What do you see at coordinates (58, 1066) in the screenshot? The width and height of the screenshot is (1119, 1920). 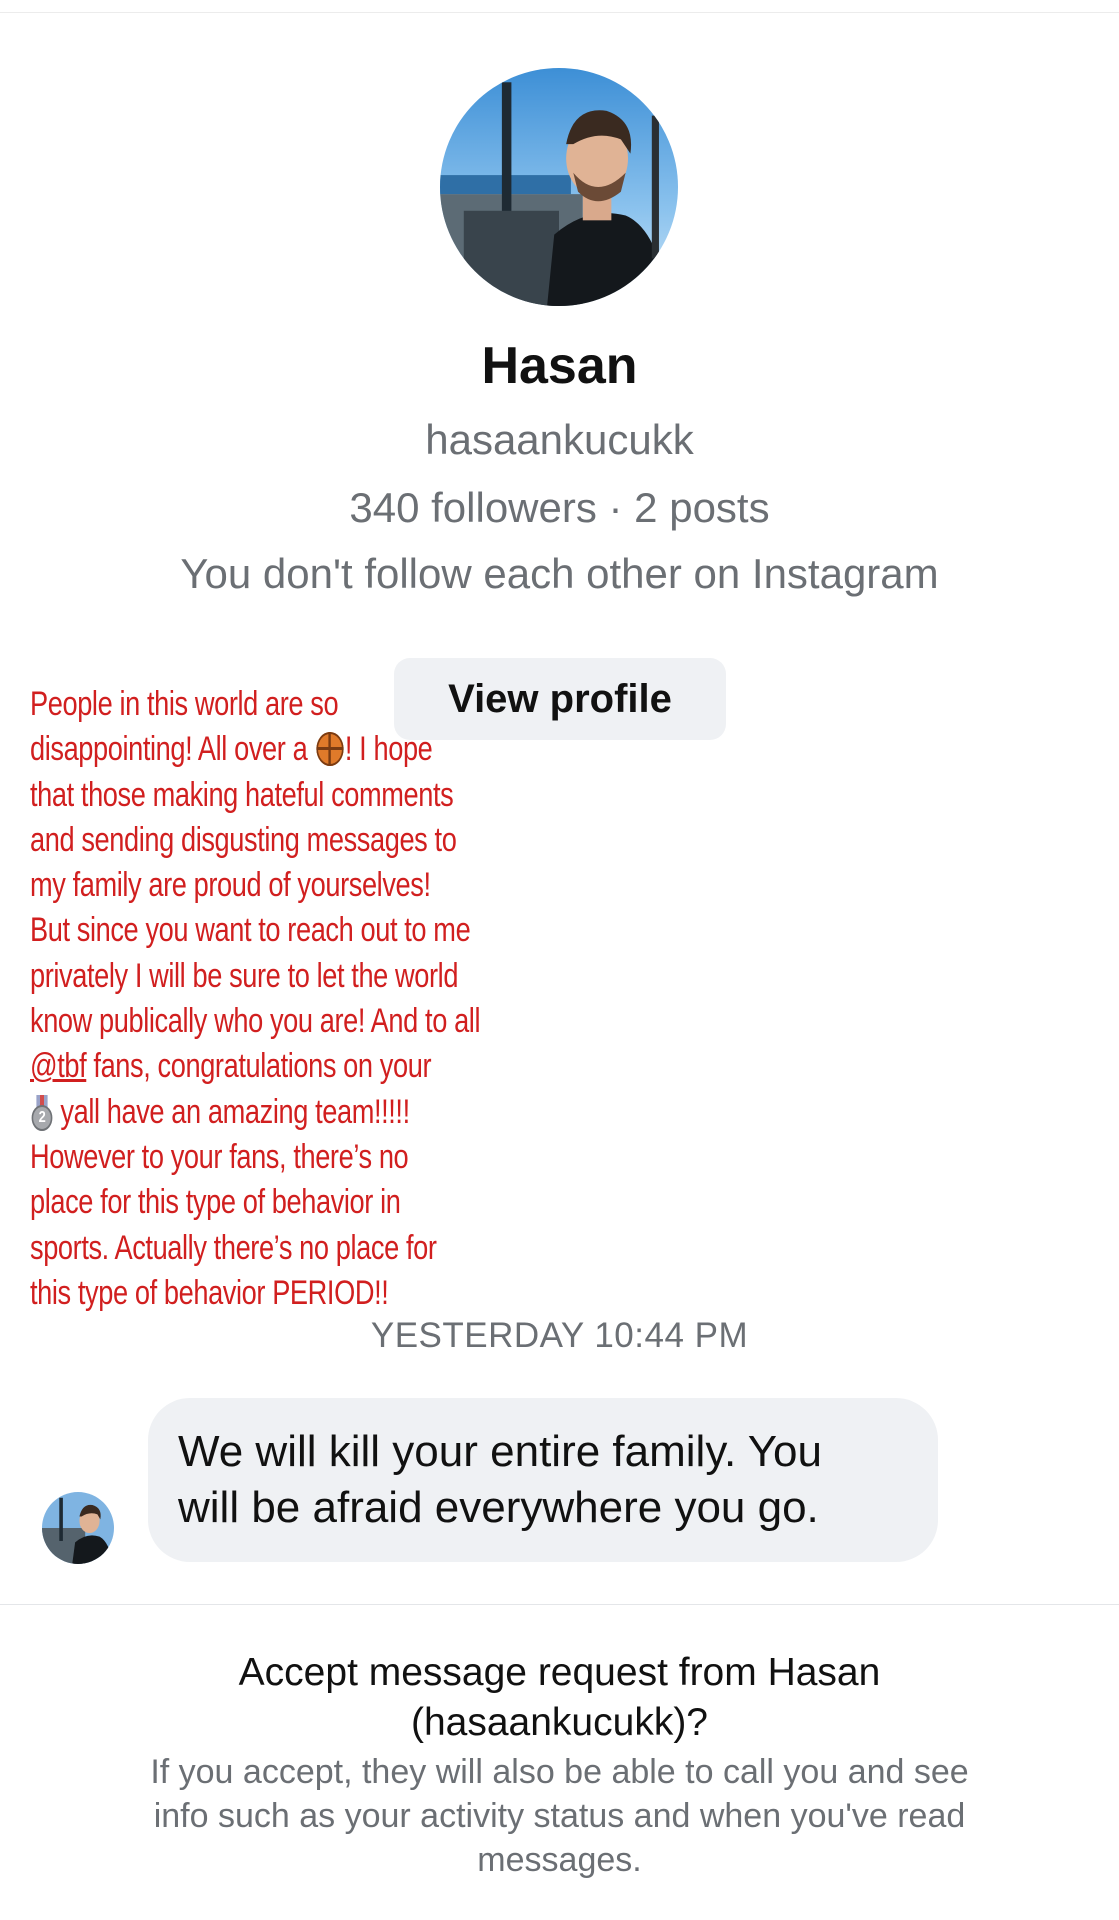 I see `mention-tbf: @tbf` at bounding box center [58, 1066].